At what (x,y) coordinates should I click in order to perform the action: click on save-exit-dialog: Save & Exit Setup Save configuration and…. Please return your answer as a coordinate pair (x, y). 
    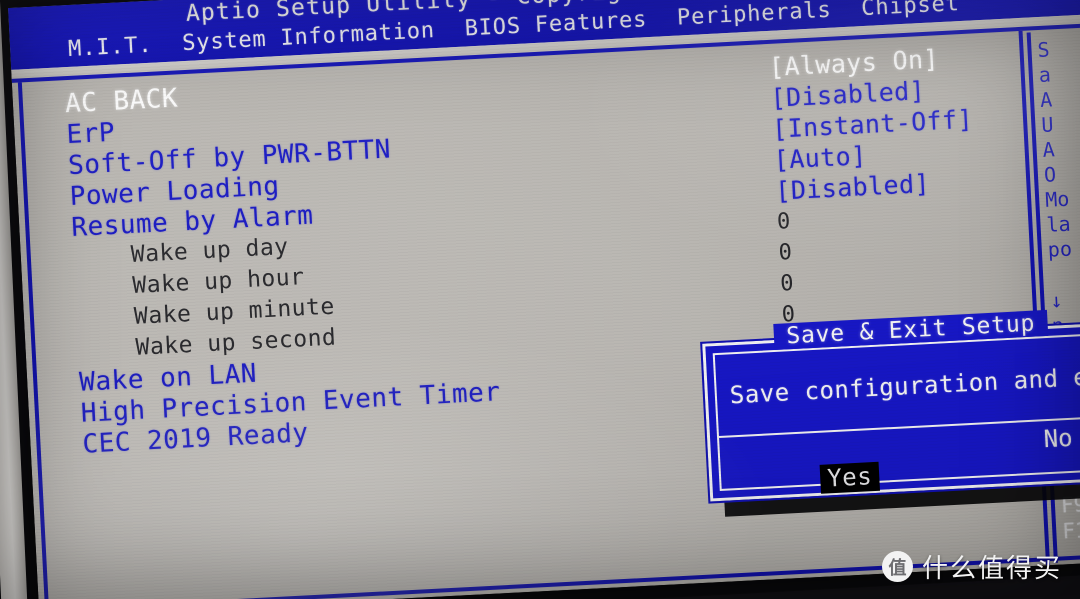
    Looking at the image, I should click on (890, 406).